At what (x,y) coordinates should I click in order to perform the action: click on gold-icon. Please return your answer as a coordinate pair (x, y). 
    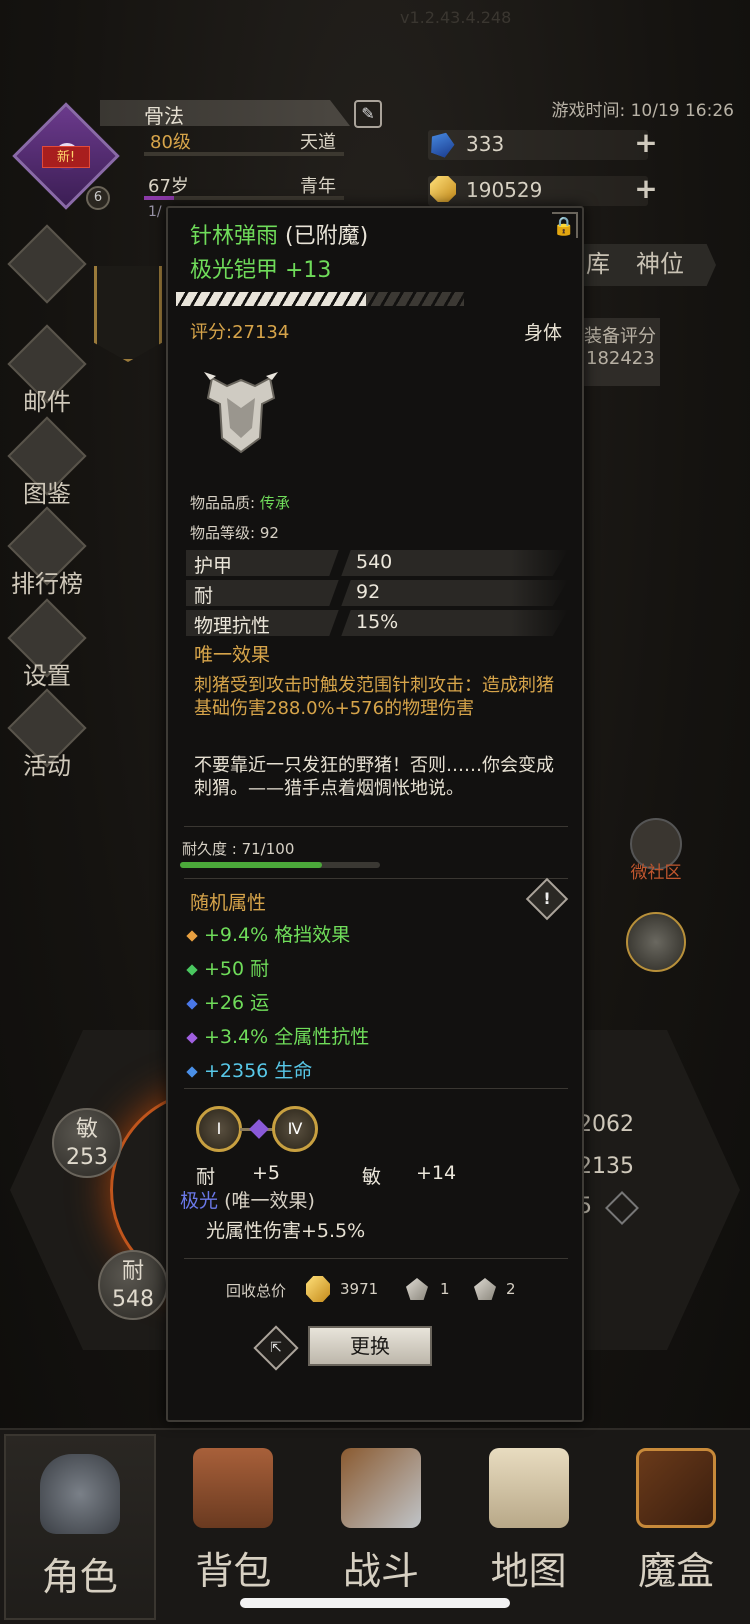
    Looking at the image, I should click on (318, 1289).